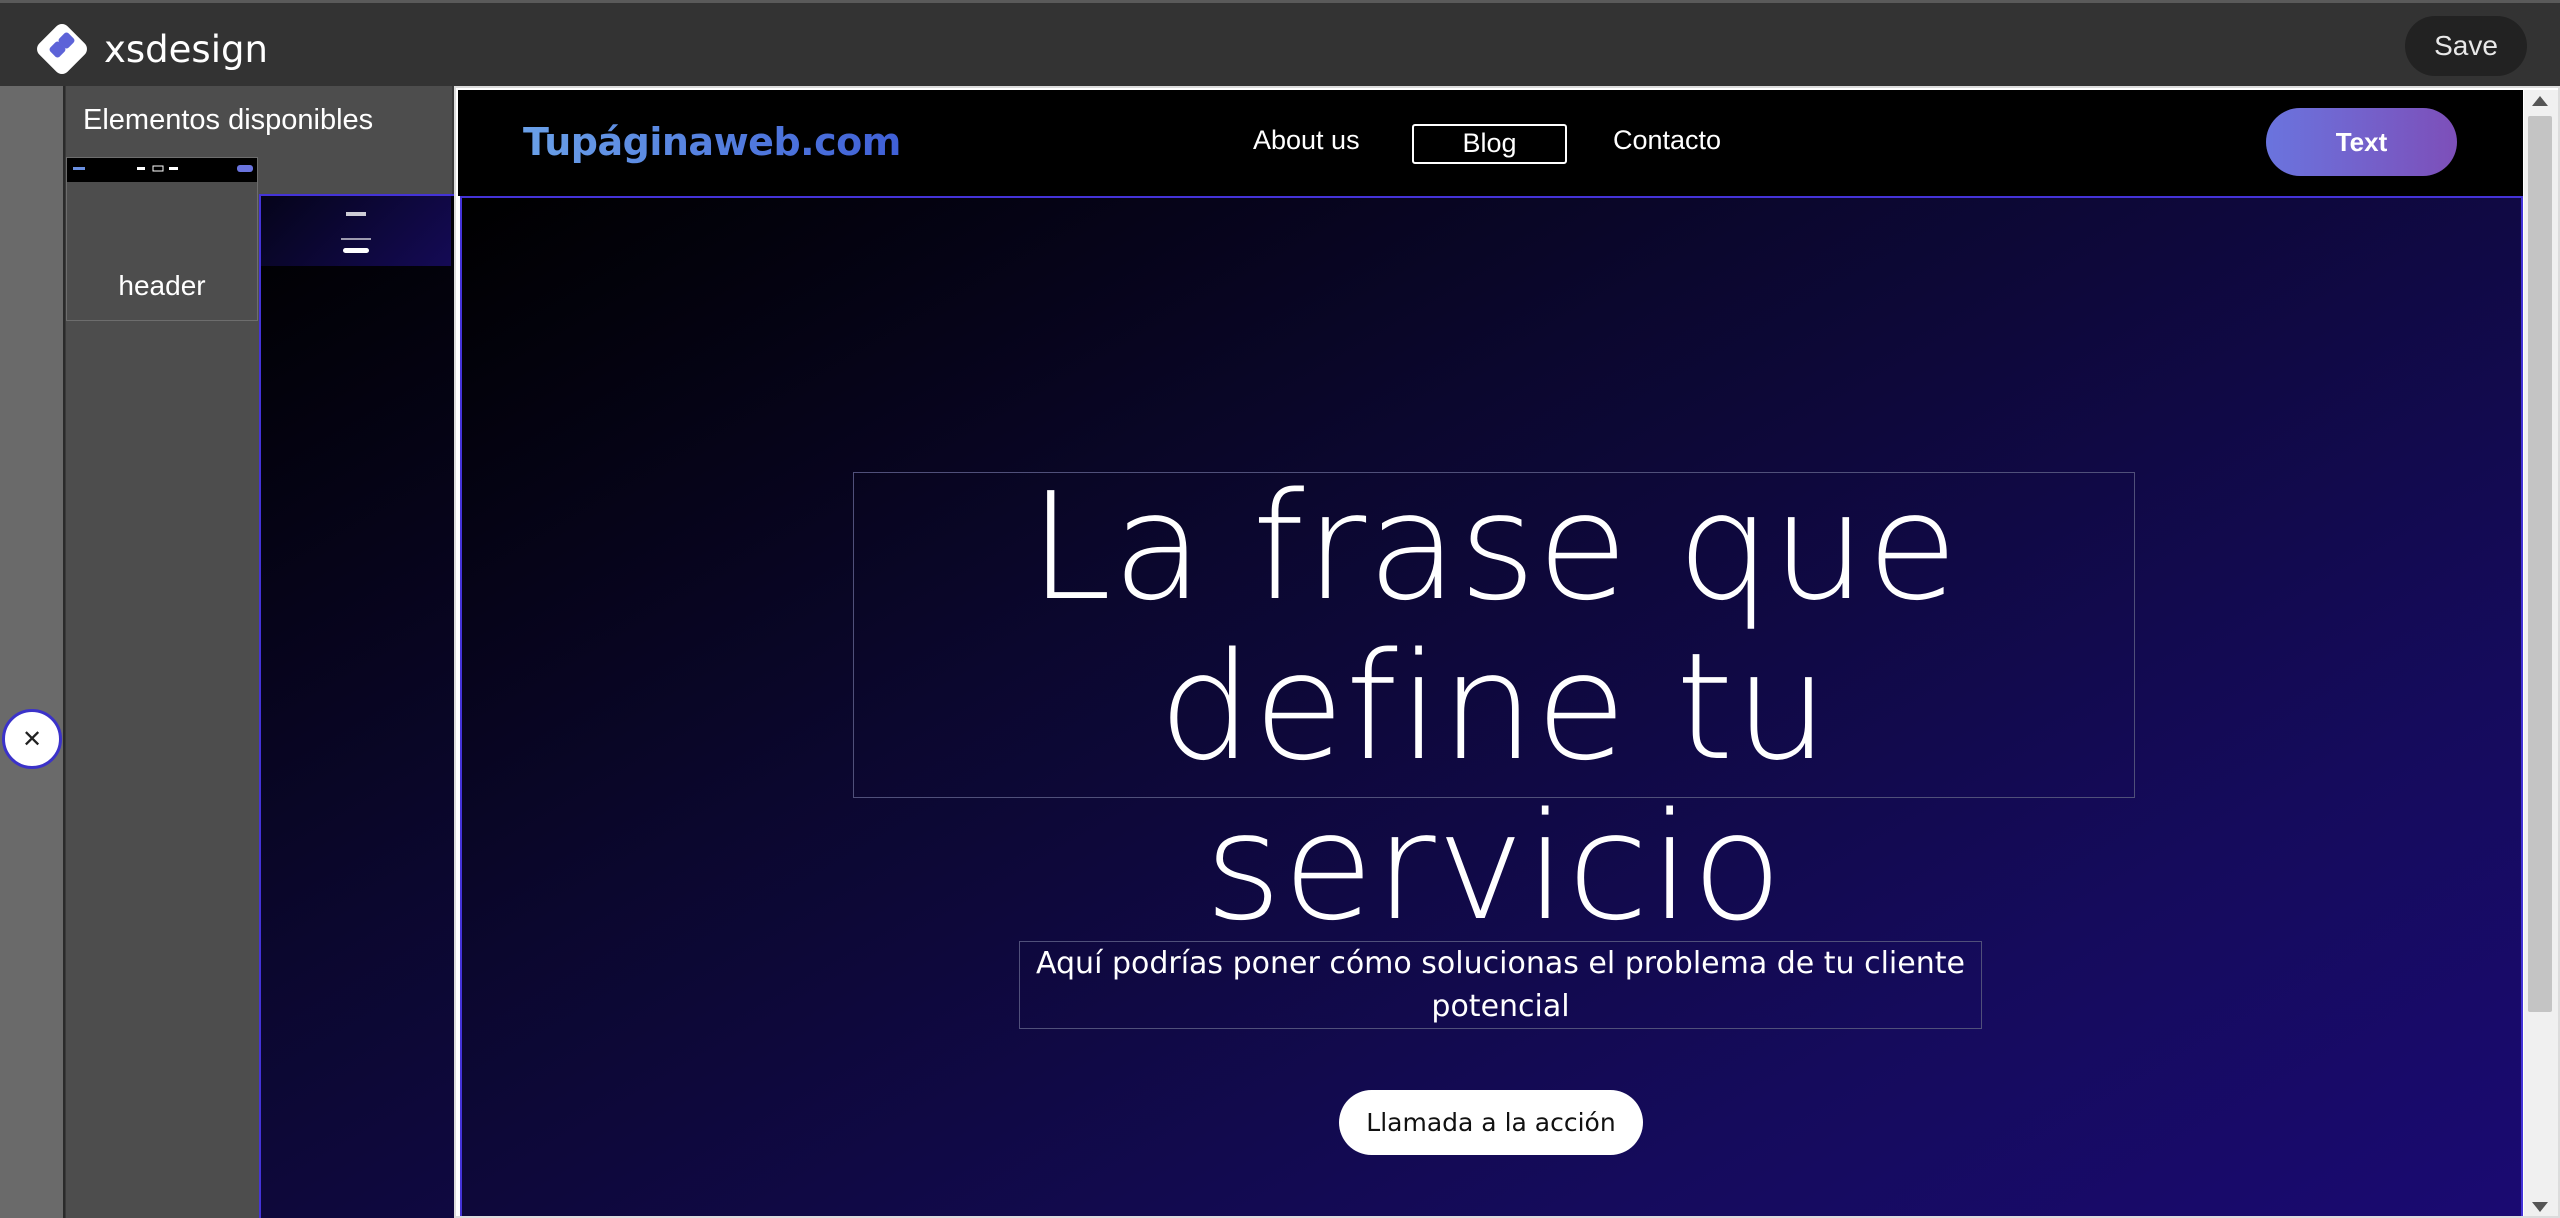 The width and height of the screenshot is (2560, 1218). What do you see at coordinates (162, 285) in the screenshot?
I see `element-label-header: header` at bounding box center [162, 285].